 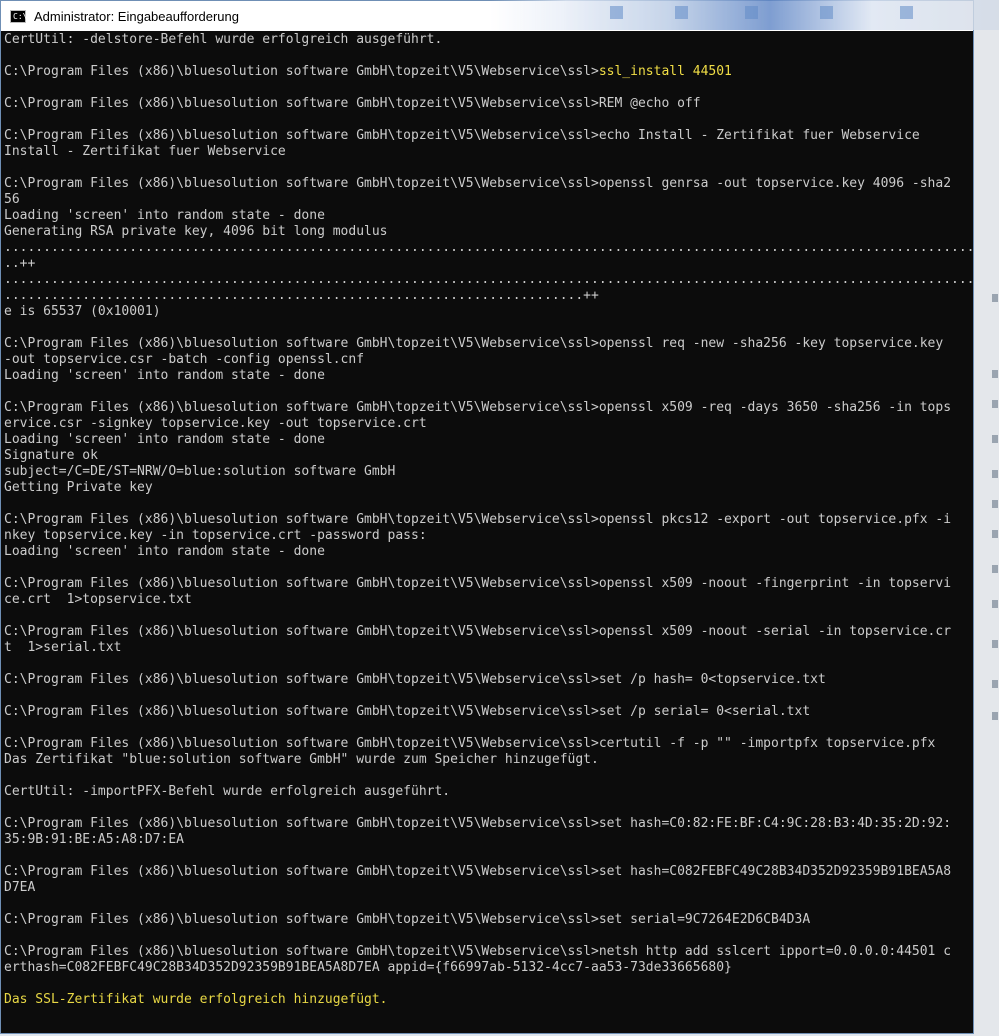 I want to click on output-text: D7EA, so click(x=20, y=887).